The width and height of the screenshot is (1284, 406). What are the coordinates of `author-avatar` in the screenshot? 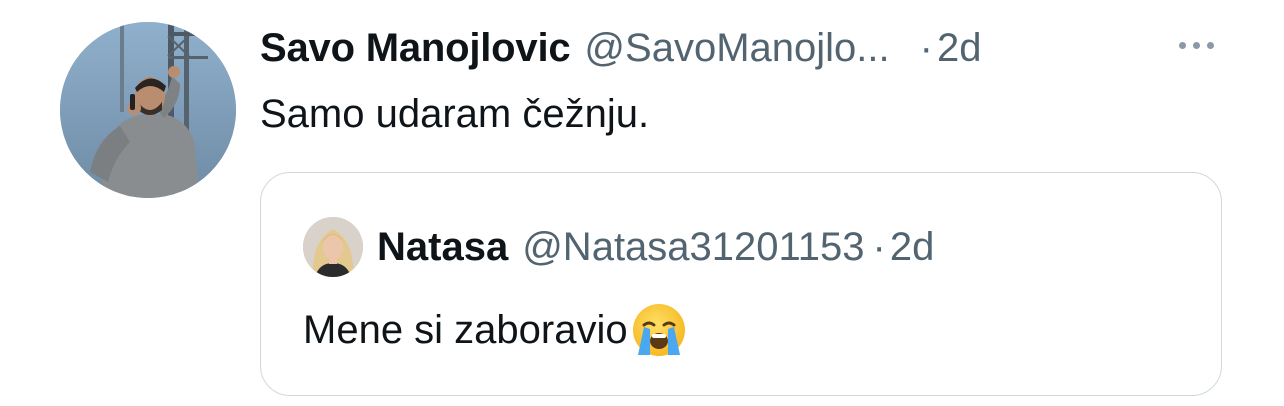 It's located at (148, 110).